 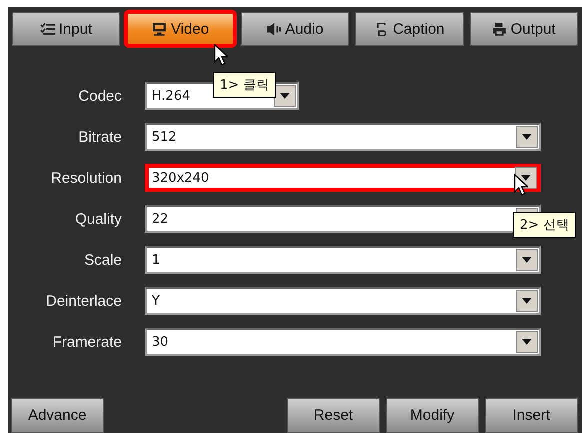 I want to click on field-label: Deinterlace, so click(x=83, y=301).